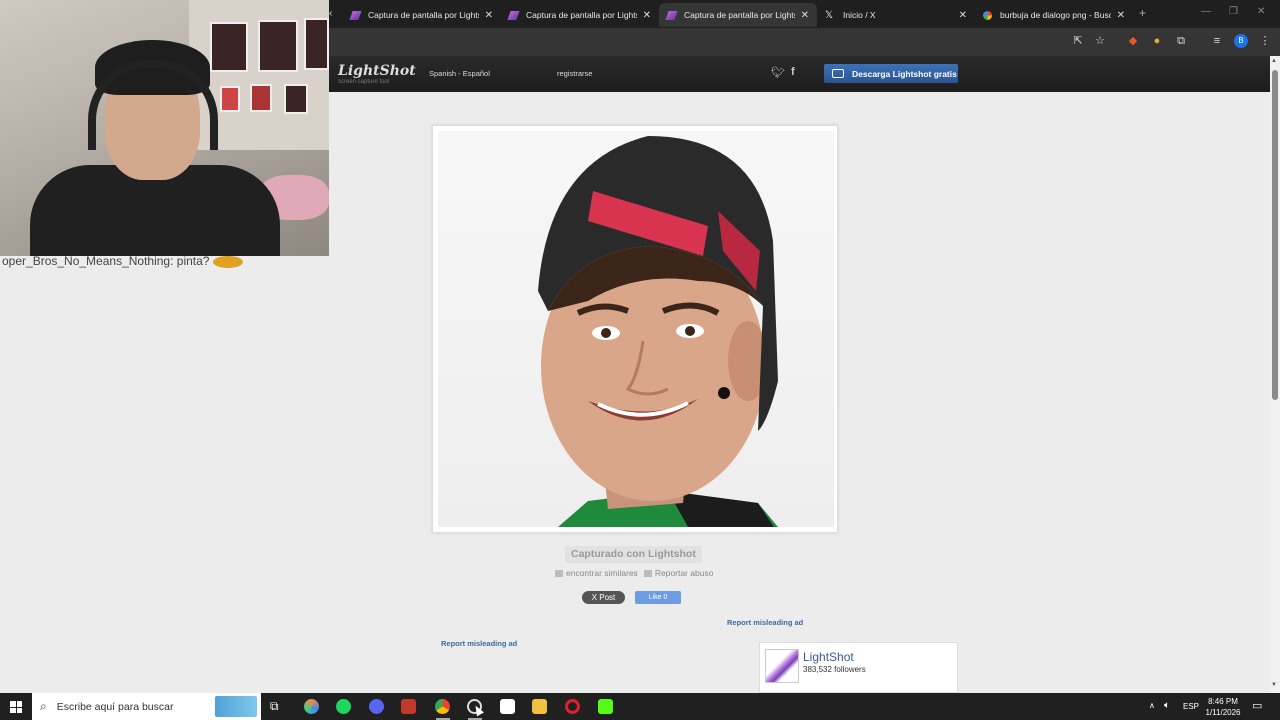 This screenshot has width=1280, height=720. I want to click on install-app-icon: ⇱, so click(1078, 41).